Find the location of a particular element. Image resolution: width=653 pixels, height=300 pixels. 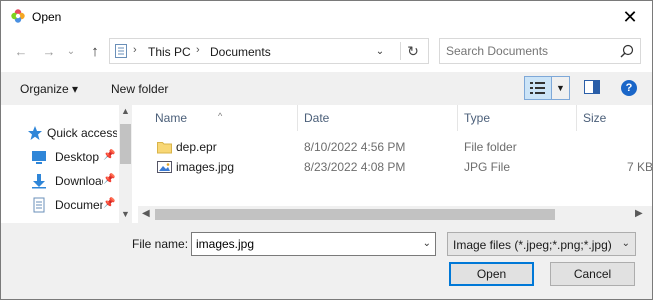

close-icon: ✕ is located at coordinates (630, 16).